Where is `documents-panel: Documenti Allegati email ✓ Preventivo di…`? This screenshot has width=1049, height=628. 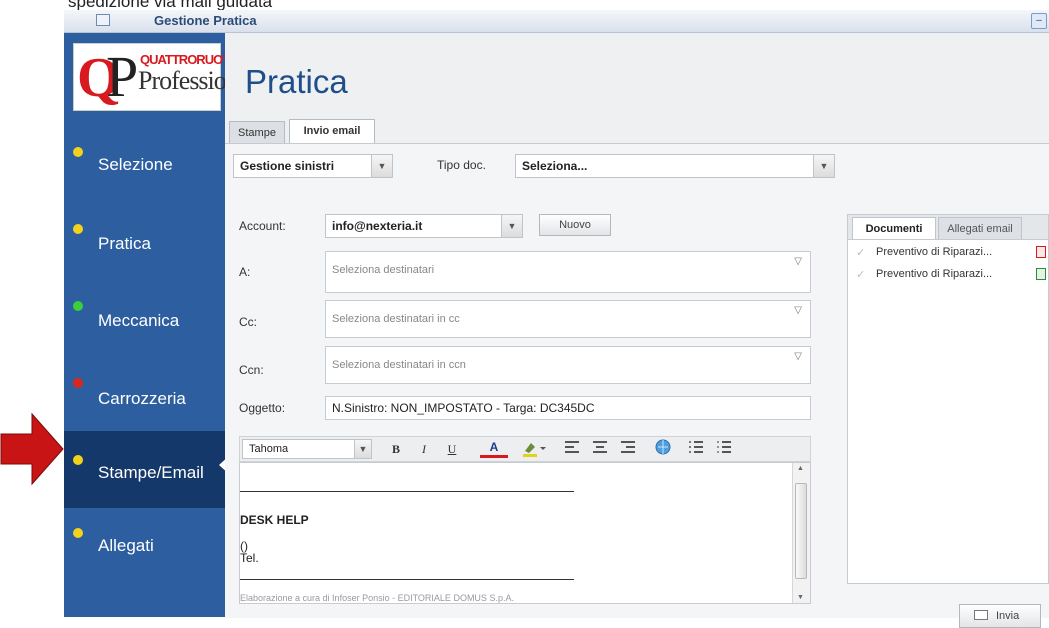
documents-panel: Documenti Allegati email ✓ Preventivo di… is located at coordinates (948, 399).